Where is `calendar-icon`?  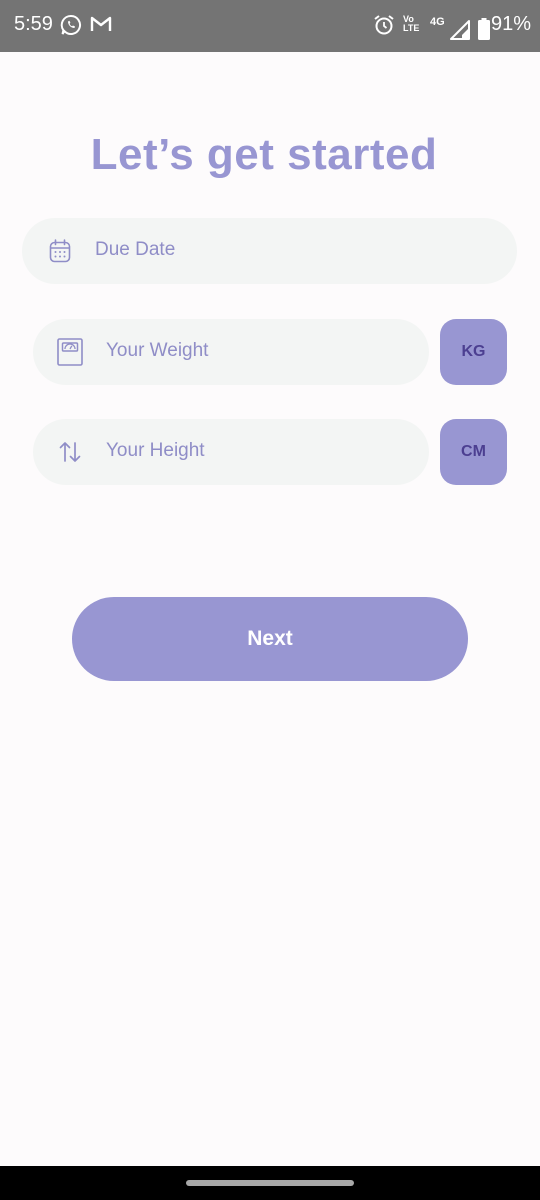 calendar-icon is located at coordinates (60, 251).